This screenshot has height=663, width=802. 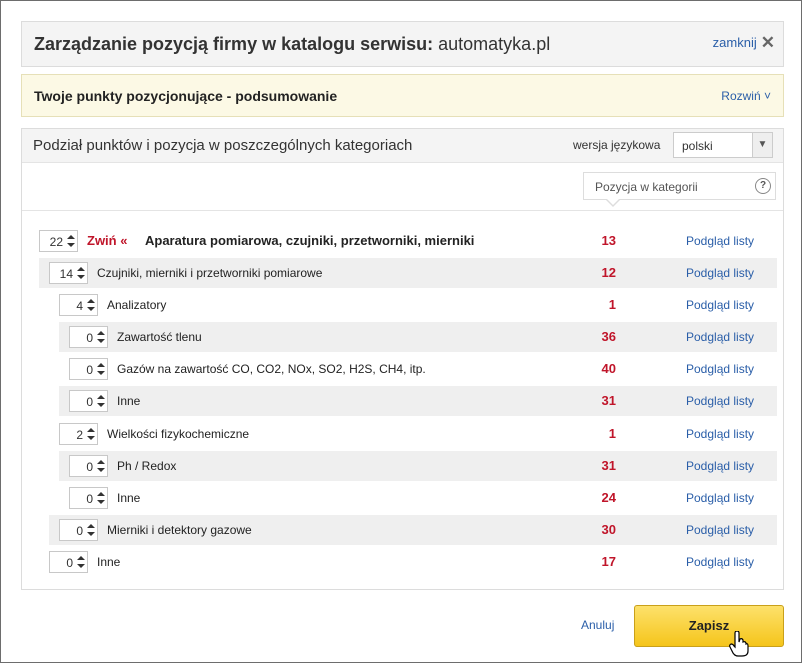 I want to click on points-stepper: 14, so click(x=68, y=273).